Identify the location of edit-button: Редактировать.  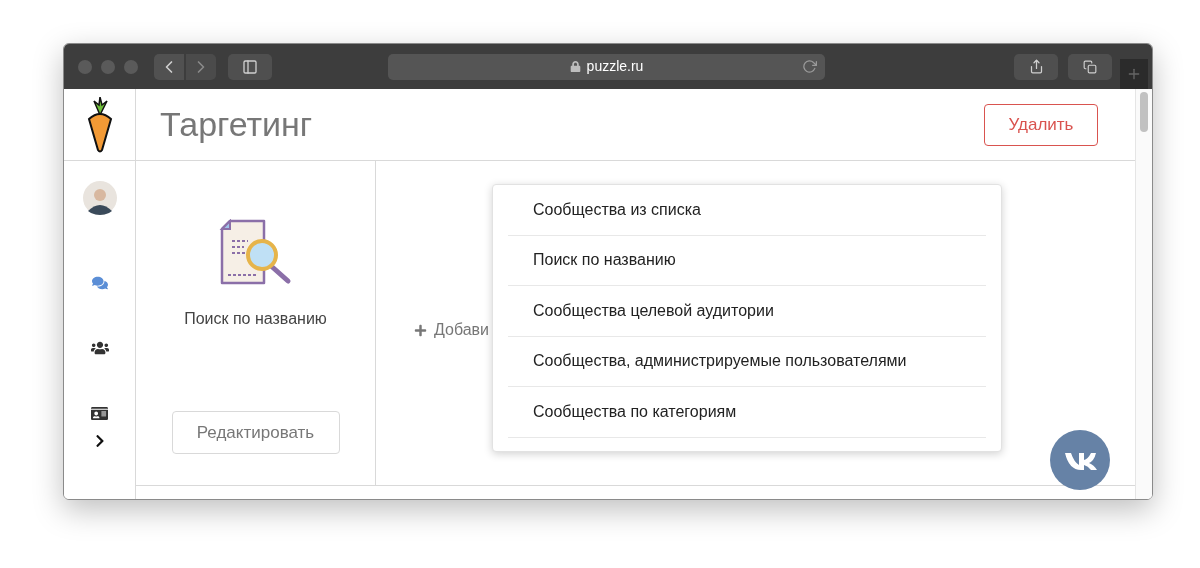
(255, 432).